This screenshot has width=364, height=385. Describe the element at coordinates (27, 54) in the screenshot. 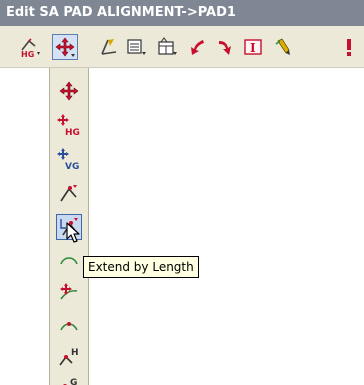

I see `svg-text: HG` at that location.